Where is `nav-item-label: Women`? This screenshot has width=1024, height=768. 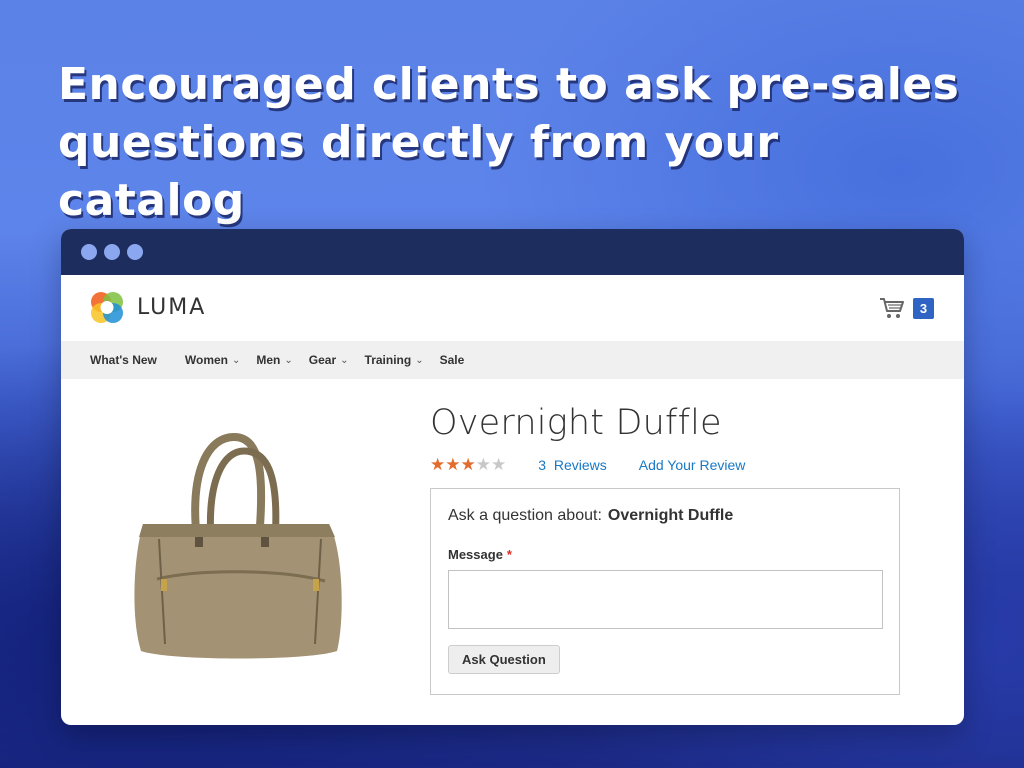 nav-item-label: Women is located at coordinates (206, 360).